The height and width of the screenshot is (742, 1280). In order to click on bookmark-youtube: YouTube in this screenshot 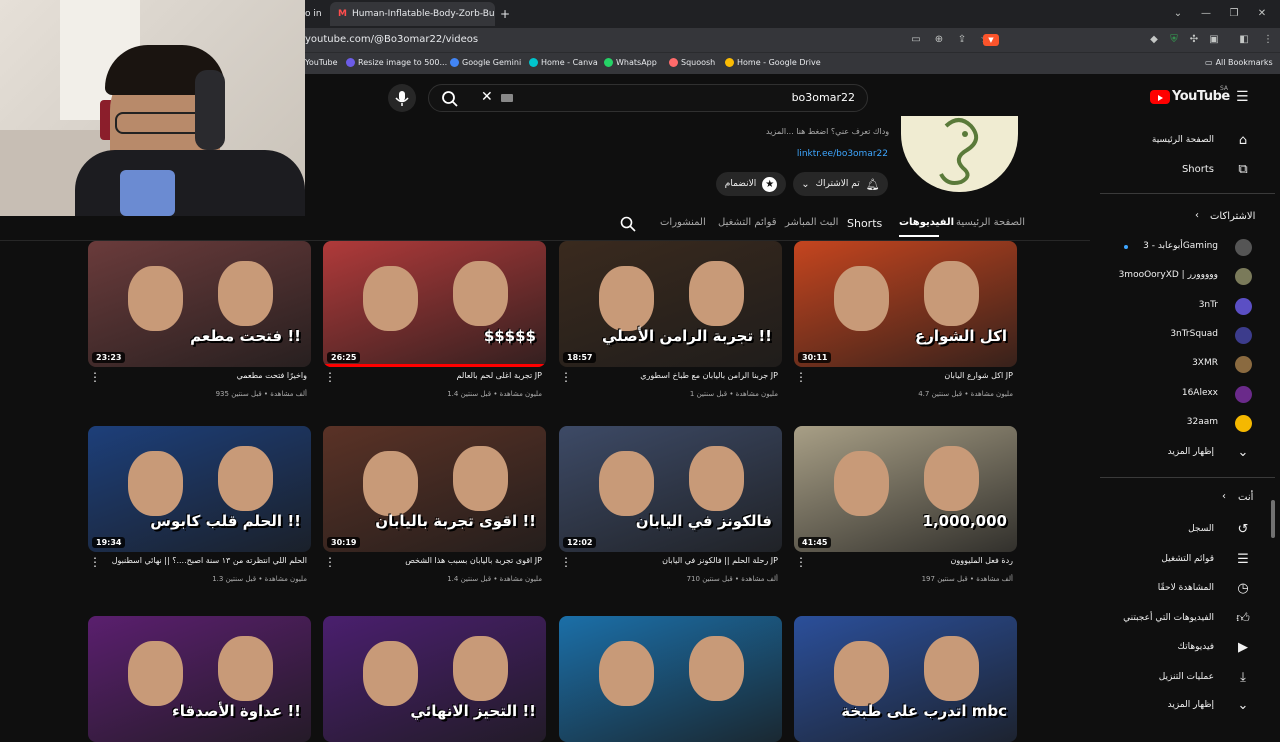, I will do `click(321, 62)`.